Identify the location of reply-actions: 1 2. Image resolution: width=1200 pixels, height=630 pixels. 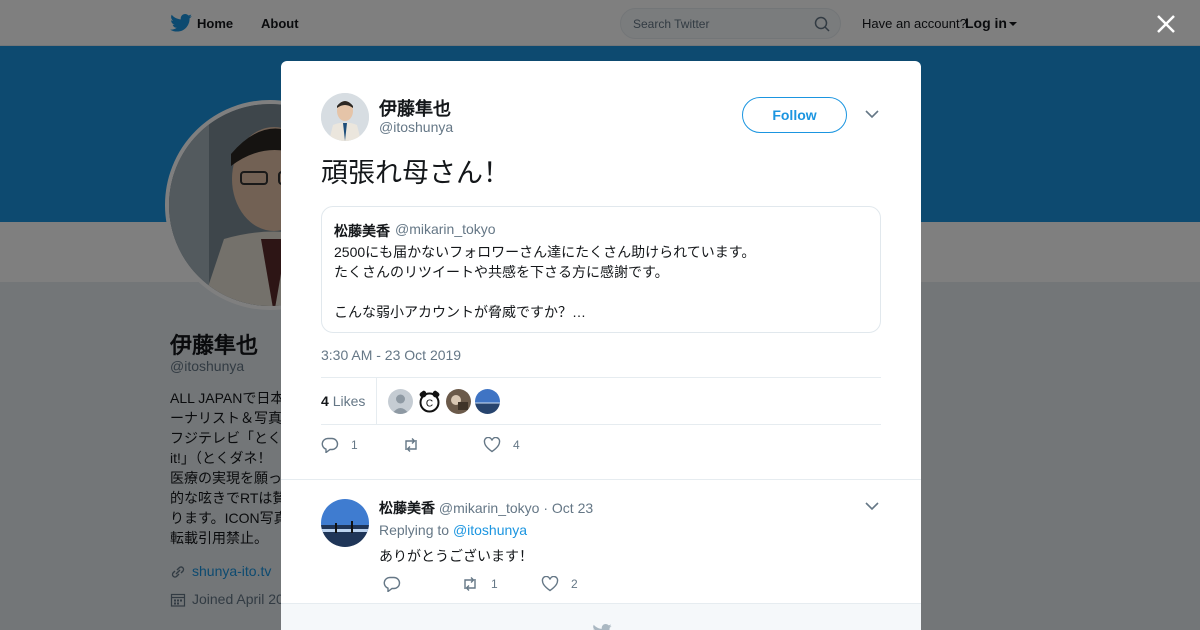
(579, 586).